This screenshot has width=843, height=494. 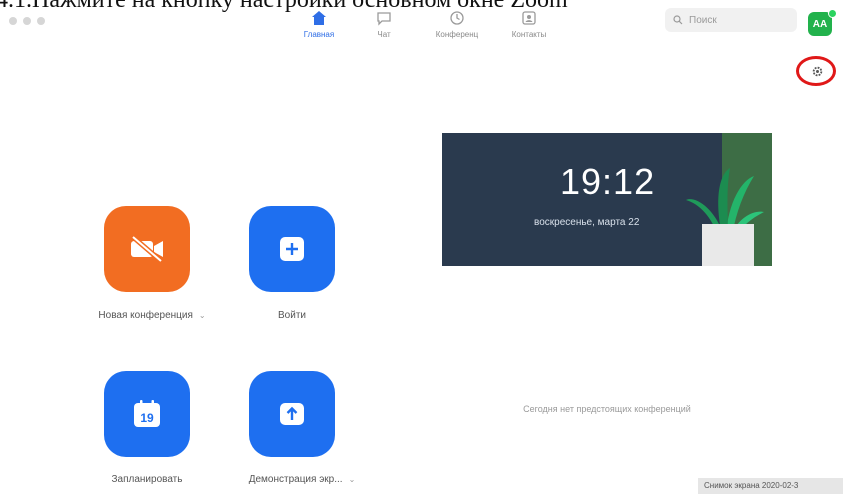 What do you see at coordinates (145, 315) in the screenshot?
I see `new-meeting-text: Новая конференция` at bounding box center [145, 315].